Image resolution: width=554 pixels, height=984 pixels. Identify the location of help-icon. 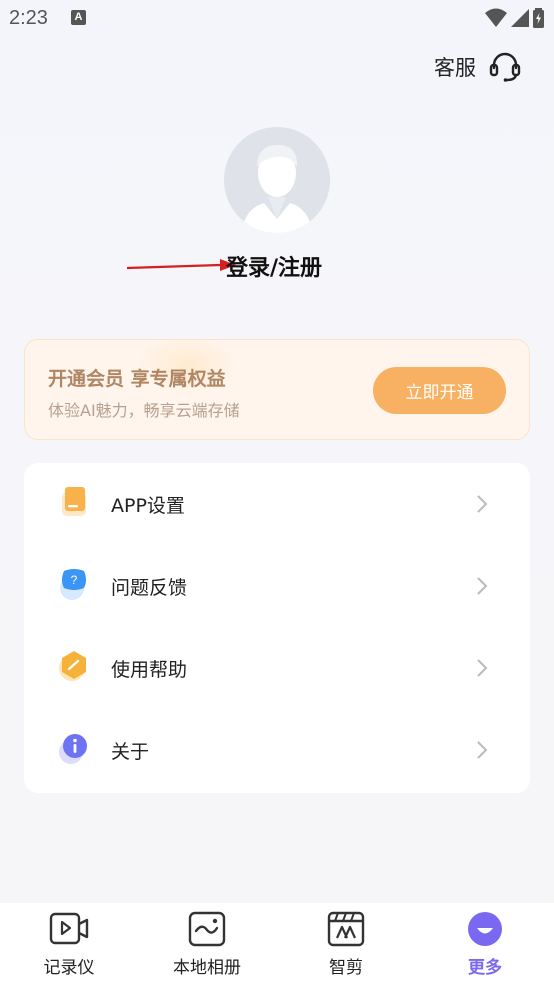
(72, 666).